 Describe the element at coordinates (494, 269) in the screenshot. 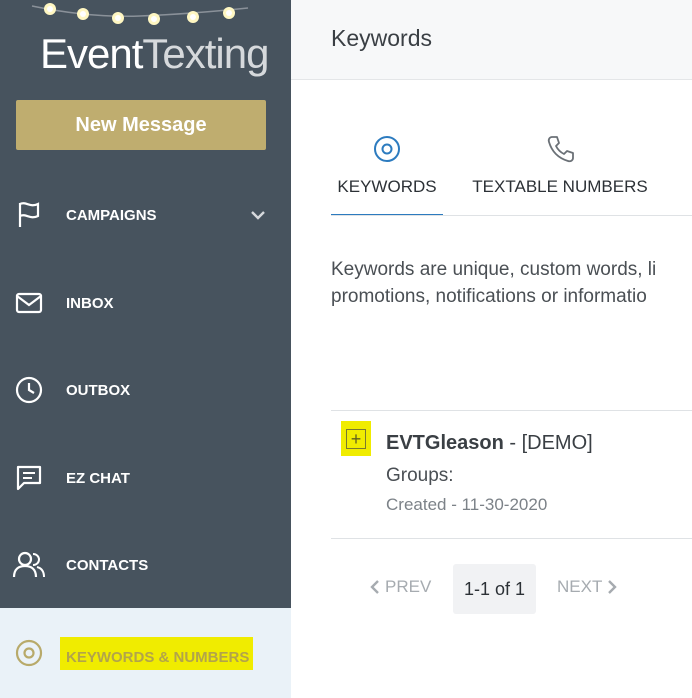

I see `description-line: Keywords are unique, custom words, li` at that location.